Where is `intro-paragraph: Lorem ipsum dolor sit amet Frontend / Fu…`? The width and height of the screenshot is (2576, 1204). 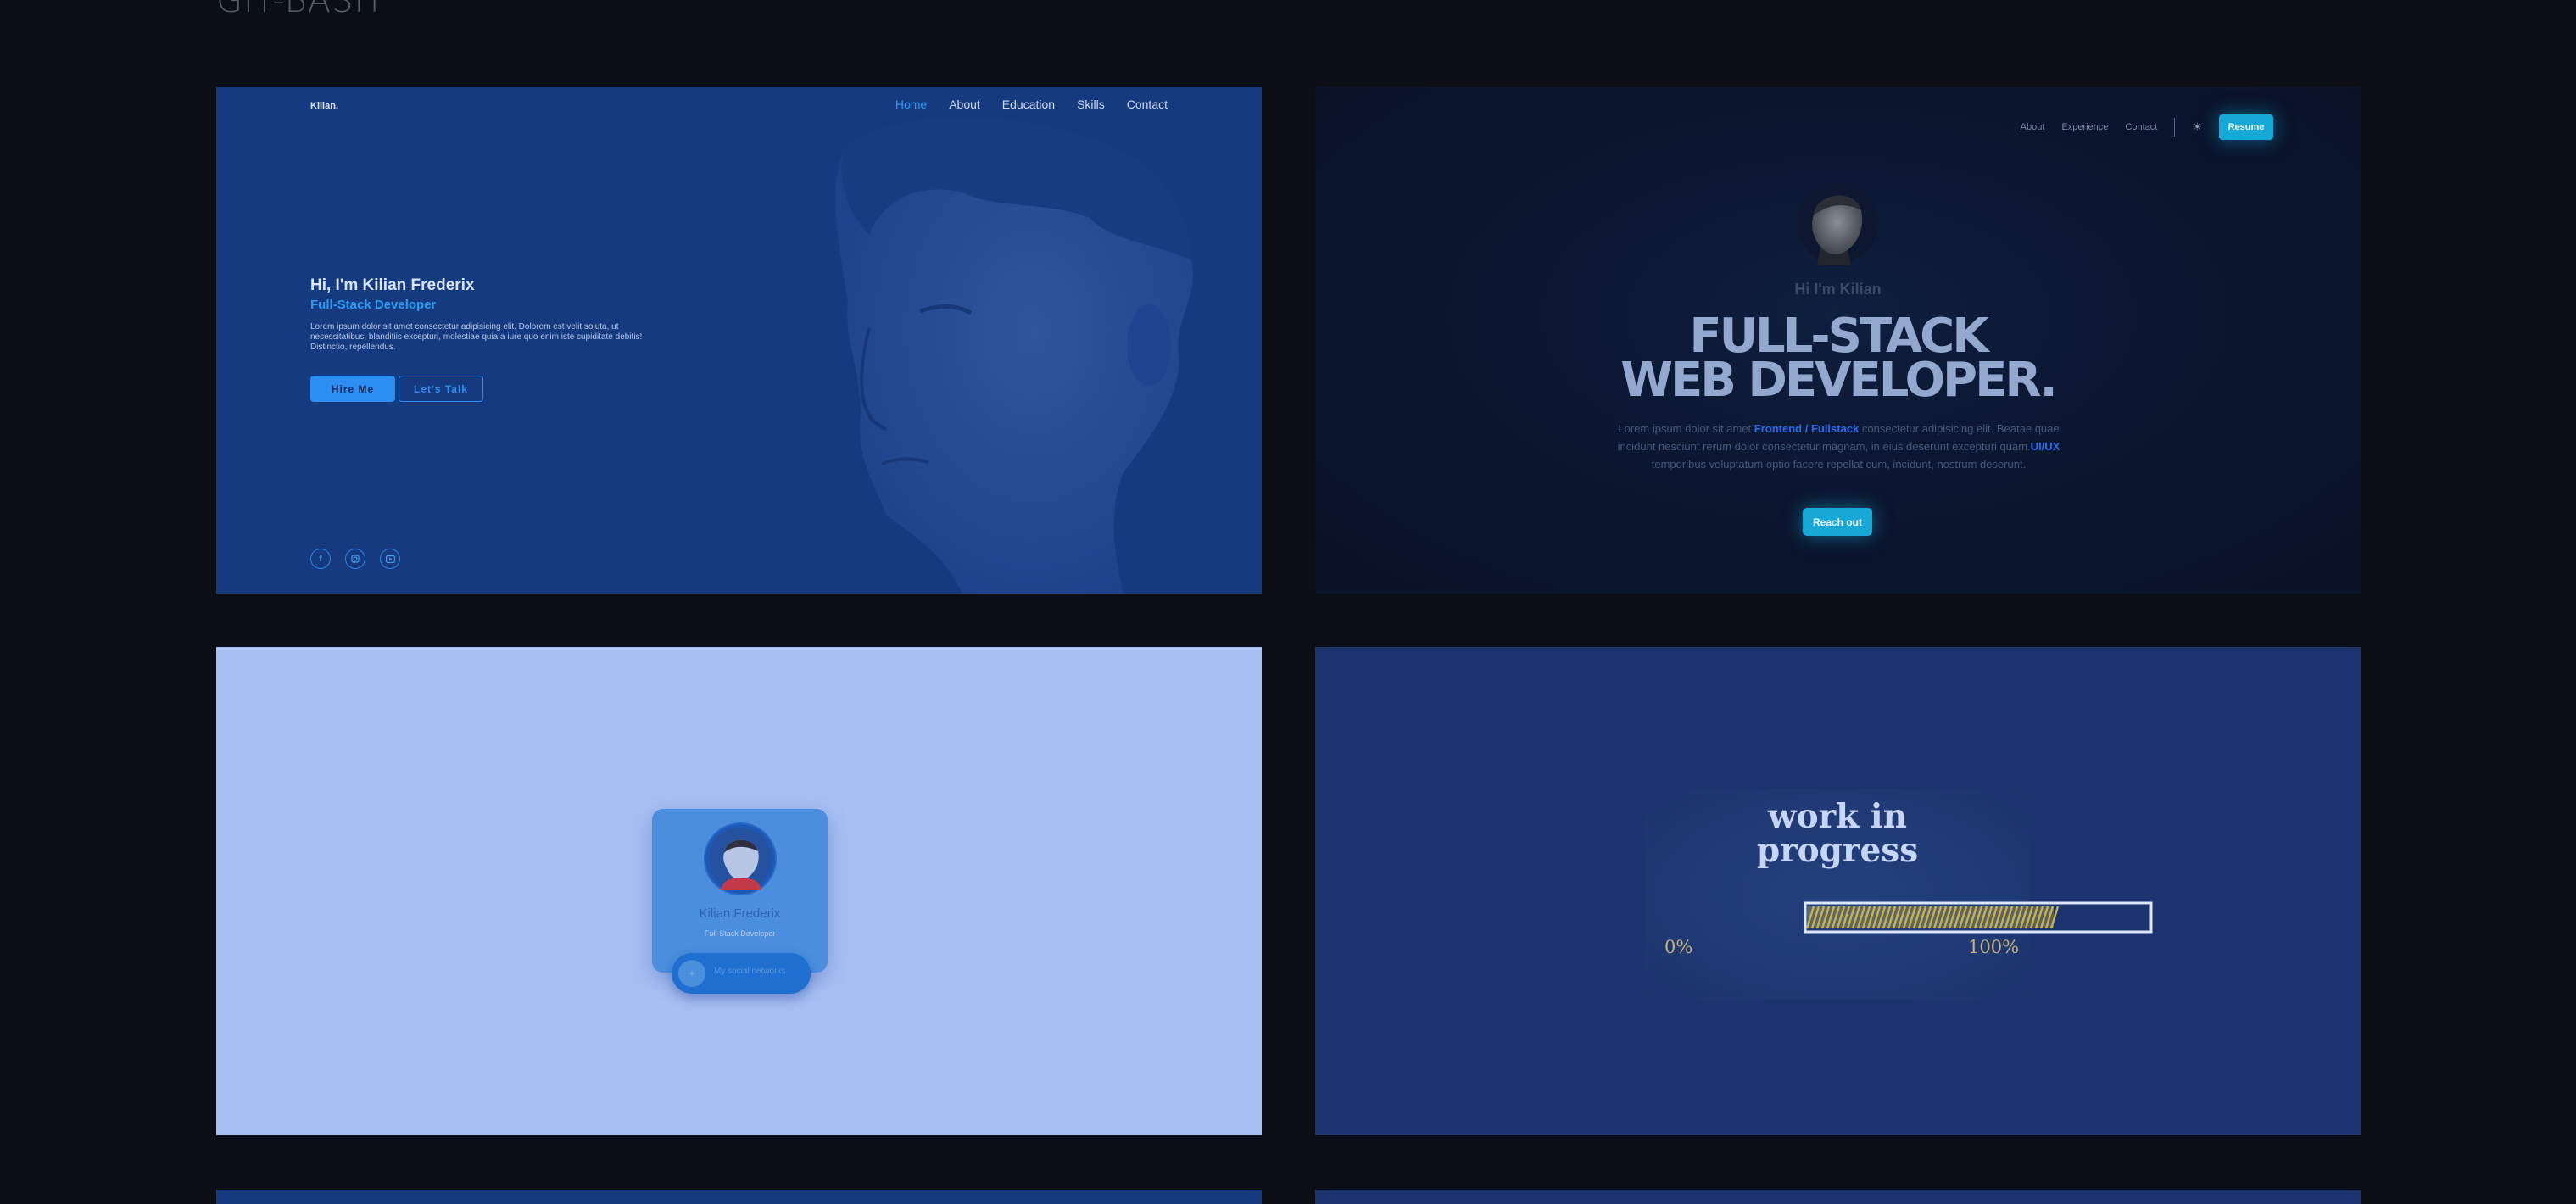
intro-paragraph: Lorem ipsum dolor sit amet Frontend / Fu… is located at coordinates (1838, 446).